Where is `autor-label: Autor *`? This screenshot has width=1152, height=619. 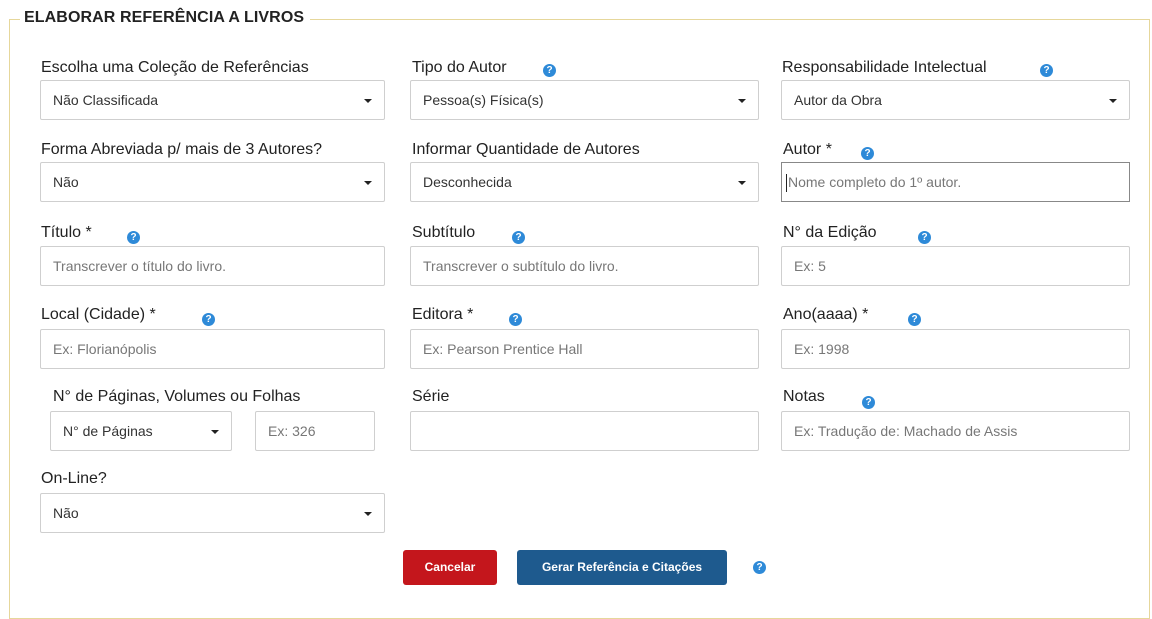 autor-label: Autor * is located at coordinates (807, 149).